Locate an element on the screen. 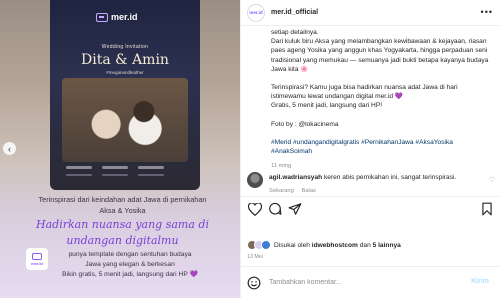 This screenshot has width=500, height=298. likes-prefix: Disukai oleh is located at coordinates (293, 245).